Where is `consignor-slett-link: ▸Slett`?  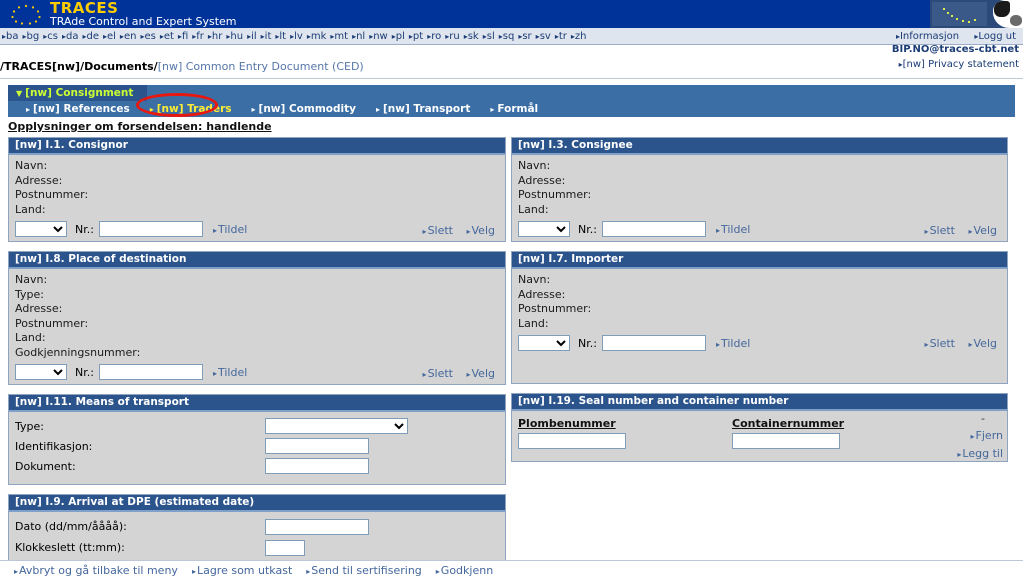
consignor-slett-link: ▸Slett is located at coordinates (438, 230).